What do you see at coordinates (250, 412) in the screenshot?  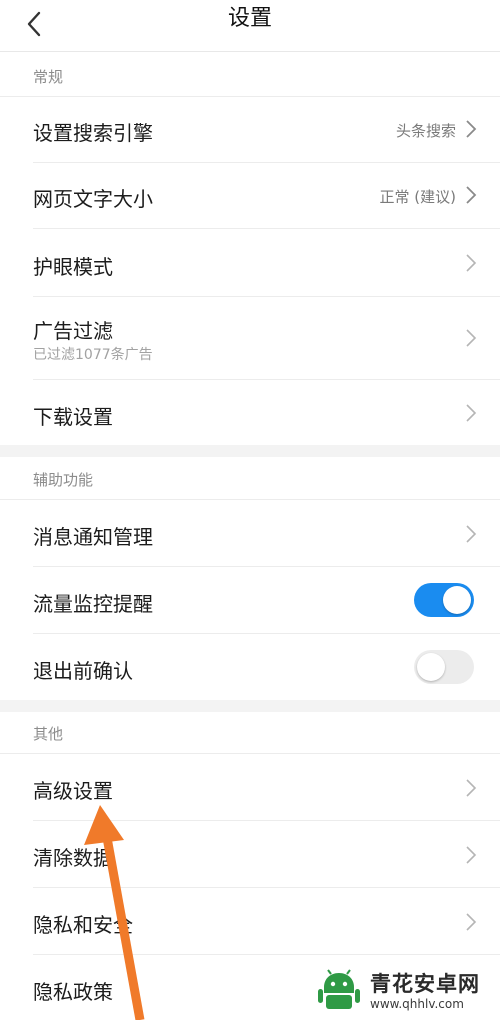 I see `row-download: 下载设置` at bounding box center [250, 412].